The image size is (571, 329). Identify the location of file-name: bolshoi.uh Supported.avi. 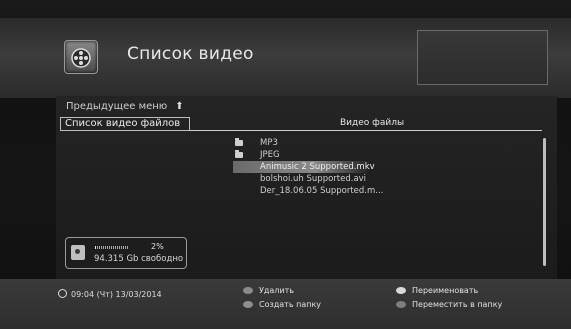
(313, 179).